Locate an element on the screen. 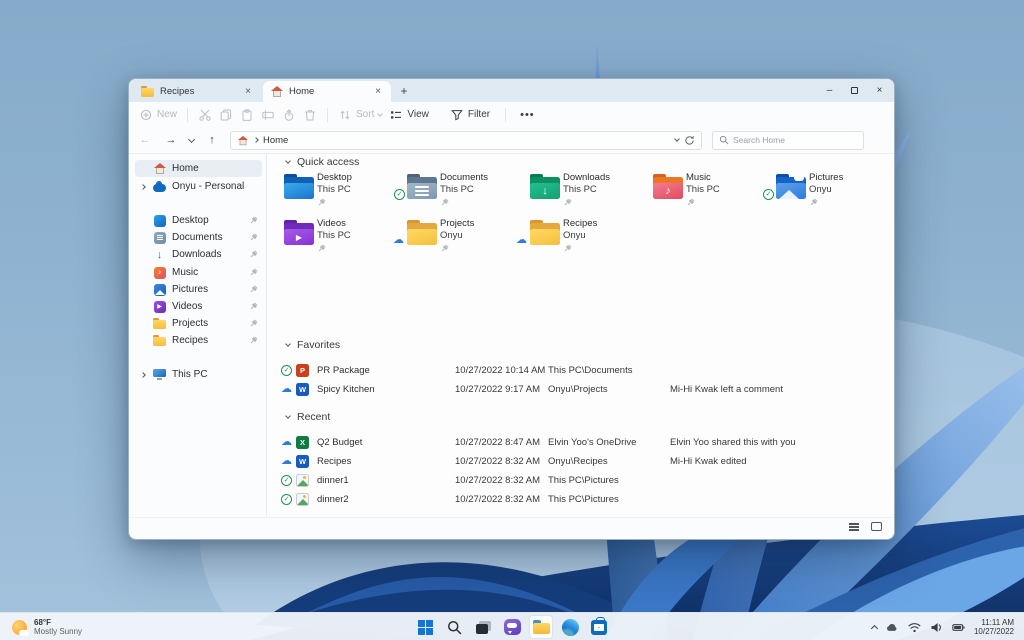 The width and height of the screenshot is (1024, 640). quick-access-tile-recipes: ☁ Recipes Onyu is located at coordinates (582, 238).